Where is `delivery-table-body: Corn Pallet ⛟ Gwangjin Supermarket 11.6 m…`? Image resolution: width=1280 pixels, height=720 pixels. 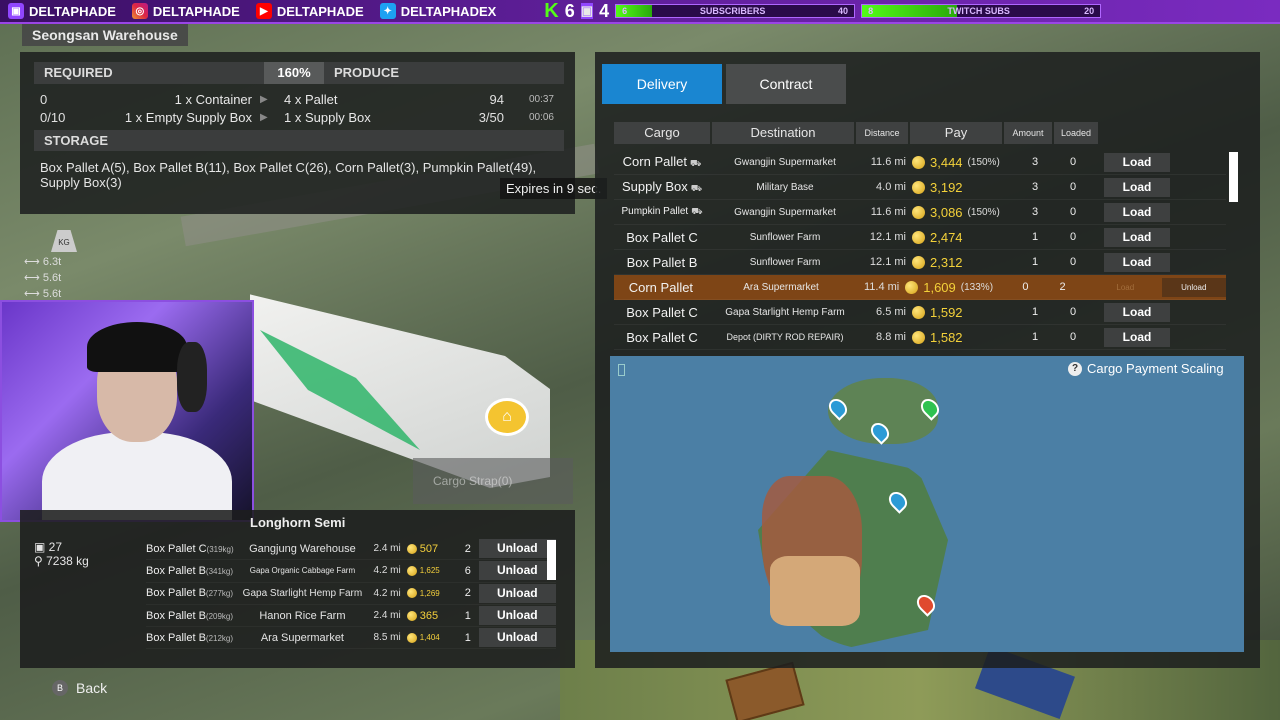 delivery-table-body: Corn Pallet ⛟ Gwangjin Supermarket 11.6 m… is located at coordinates (920, 250).